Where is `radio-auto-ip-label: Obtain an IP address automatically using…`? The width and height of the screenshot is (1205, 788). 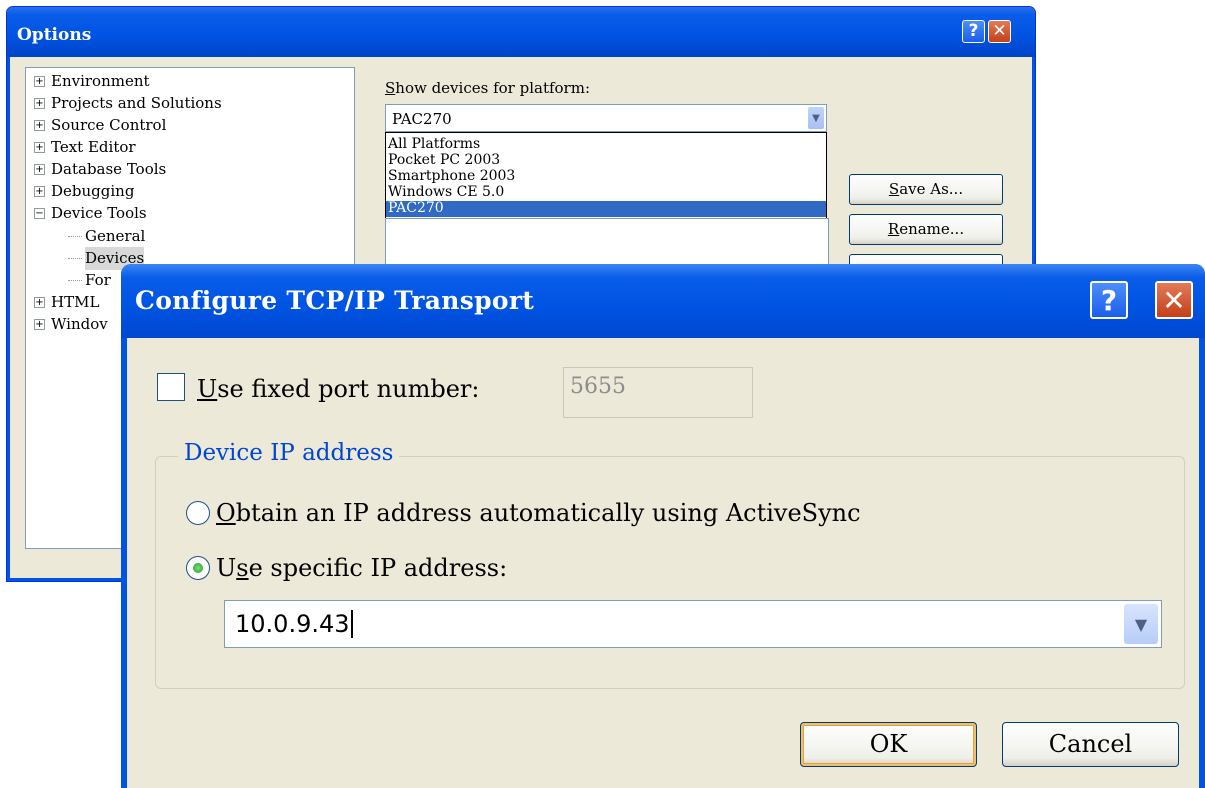
radio-auto-ip-label: Obtain an IP address automatically using… is located at coordinates (538, 513).